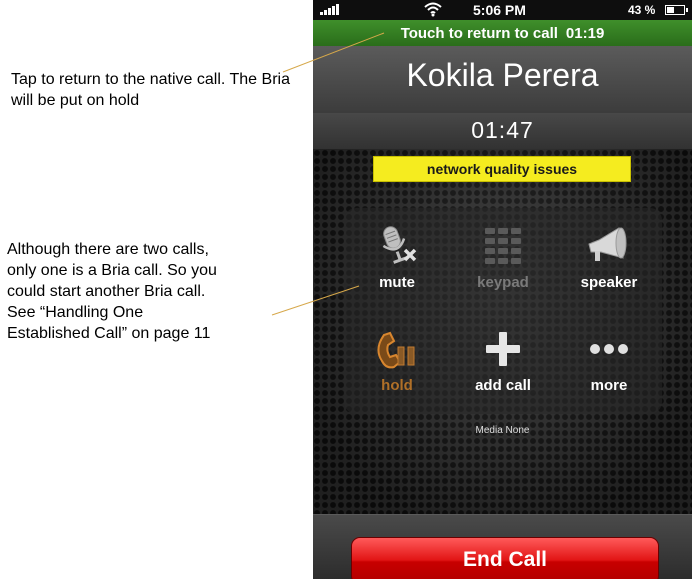  What do you see at coordinates (106, 291) in the screenshot?
I see `callout-line-3: could start another Bria call.` at bounding box center [106, 291].